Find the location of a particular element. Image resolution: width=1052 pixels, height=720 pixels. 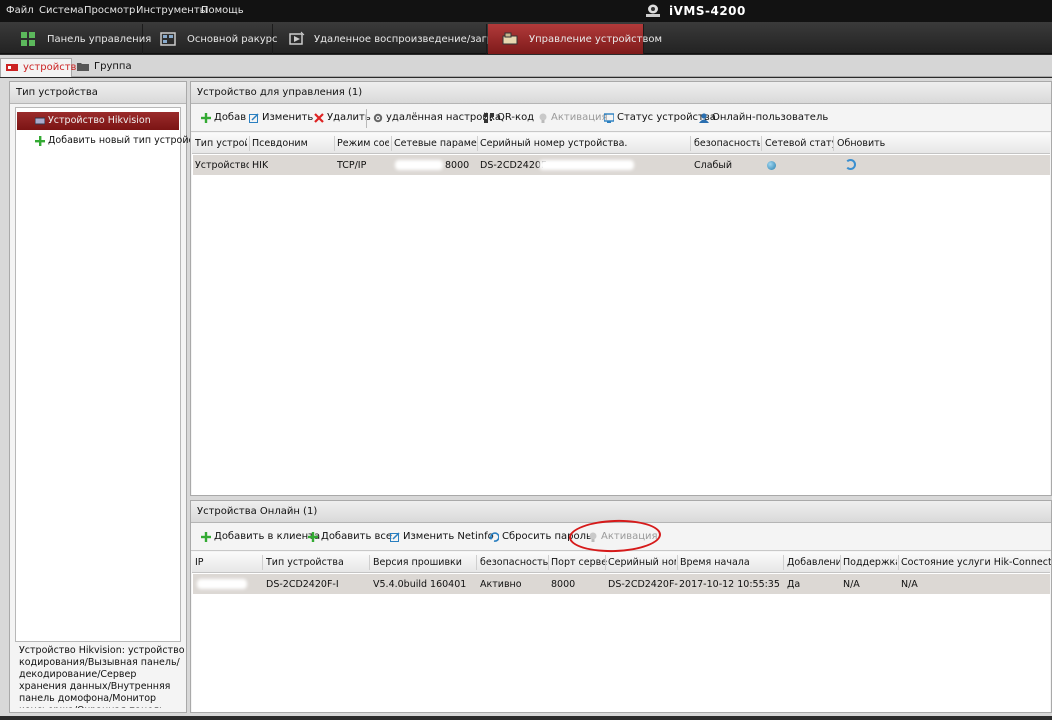

device-icon is located at coordinates (12, 67).